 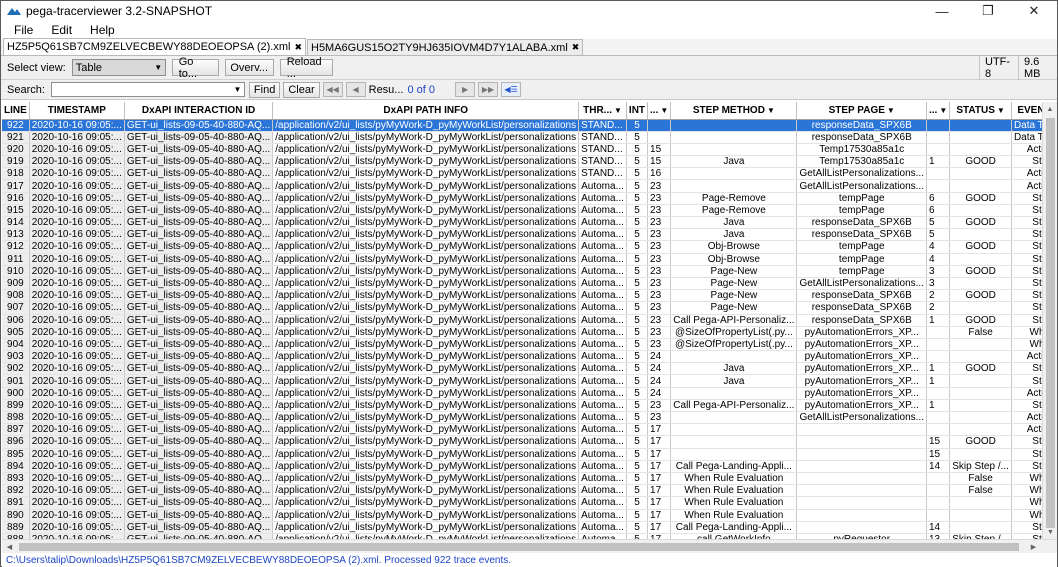 What do you see at coordinates (637, 111) in the screenshot?
I see `column-header: INT` at bounding box center [637, 111].